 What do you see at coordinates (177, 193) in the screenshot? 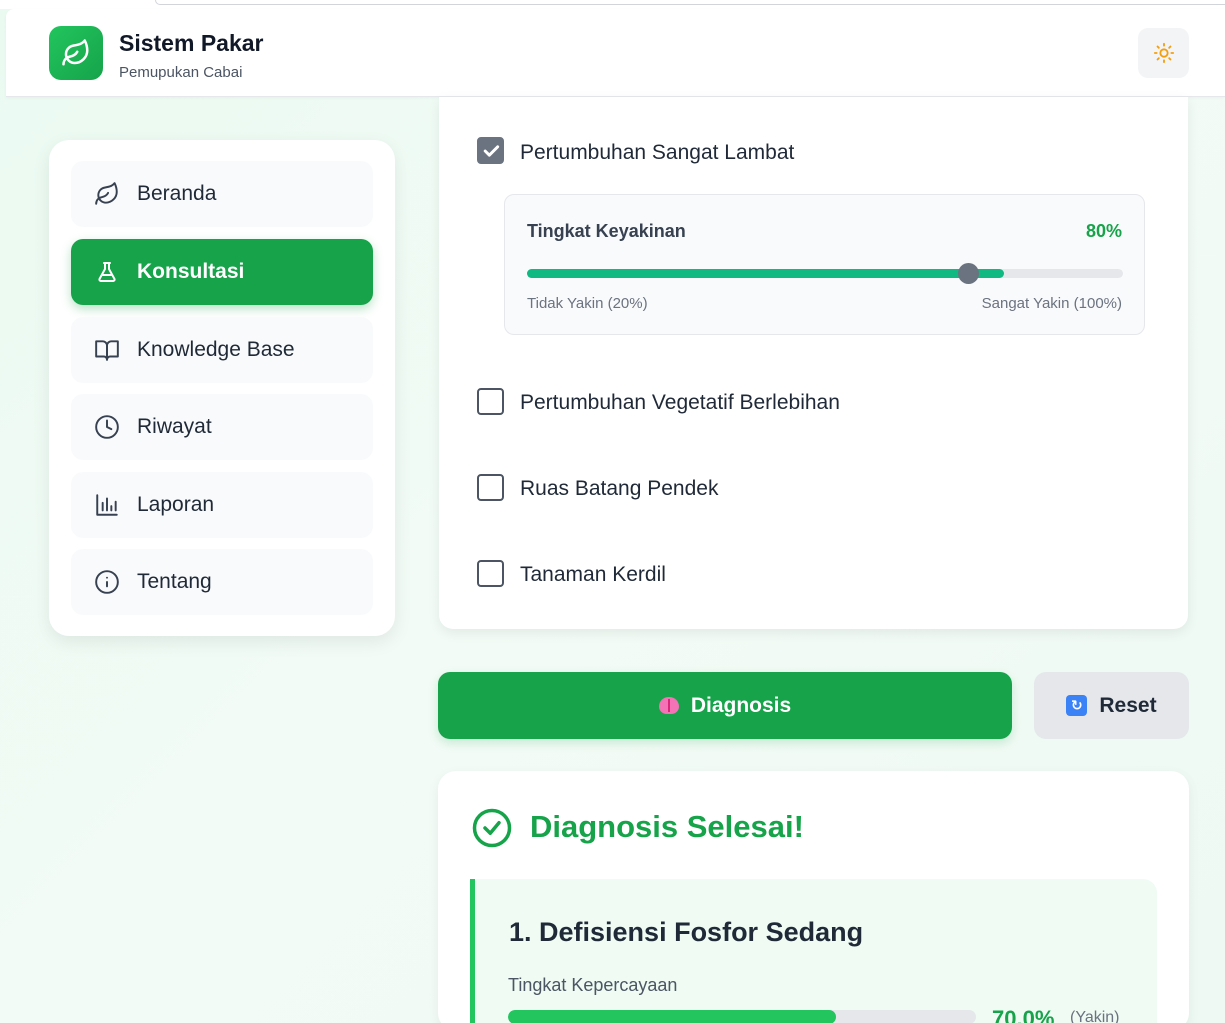
I see `sidebar-item-label: Beranda` at bounding box center [177, 193].